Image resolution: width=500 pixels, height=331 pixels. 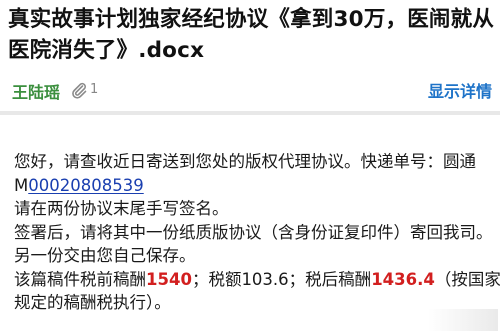 I want to click on fee-text-pretax-label: 该篇稿件税前稿酬, so click(x=80, y=279).